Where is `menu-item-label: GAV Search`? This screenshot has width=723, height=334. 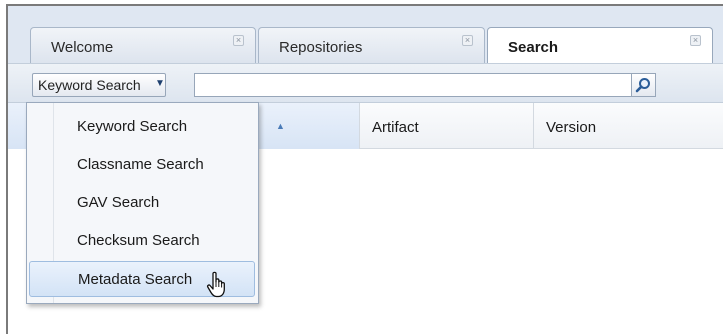
menu-item-label: GAV Search is located at coordinates (118, 202).